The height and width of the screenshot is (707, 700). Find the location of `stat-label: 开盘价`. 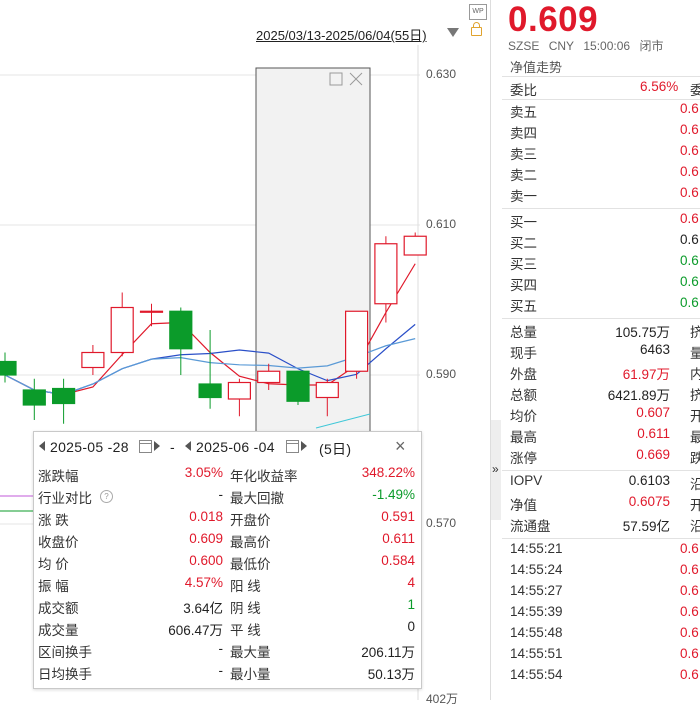

stat-label: 开盘价 is located at coordinates (250, 520).